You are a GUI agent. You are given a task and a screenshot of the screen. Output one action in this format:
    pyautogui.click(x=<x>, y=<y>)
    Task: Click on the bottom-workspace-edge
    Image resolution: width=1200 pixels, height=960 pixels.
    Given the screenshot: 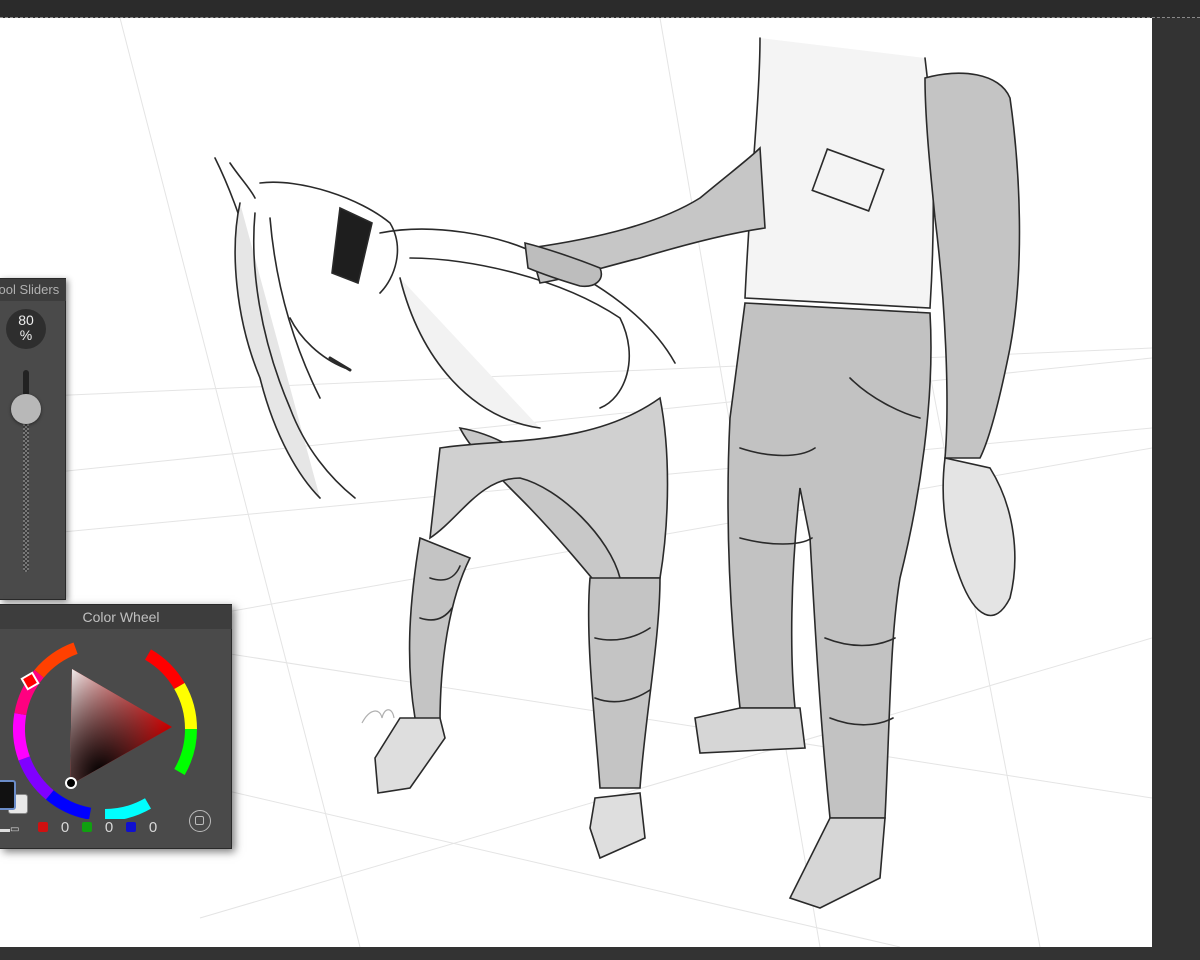 What is the action you would take?
    pyautogui.click(x=576, y=953)
    